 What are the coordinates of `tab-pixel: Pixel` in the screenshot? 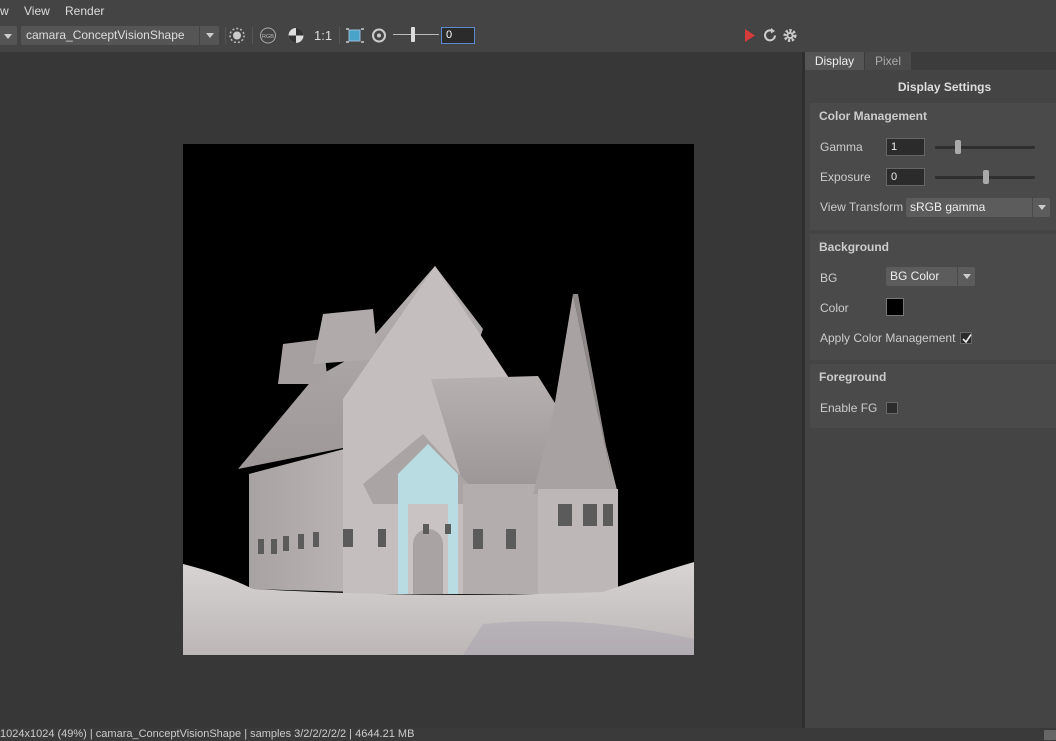 It's located at (888, 61).